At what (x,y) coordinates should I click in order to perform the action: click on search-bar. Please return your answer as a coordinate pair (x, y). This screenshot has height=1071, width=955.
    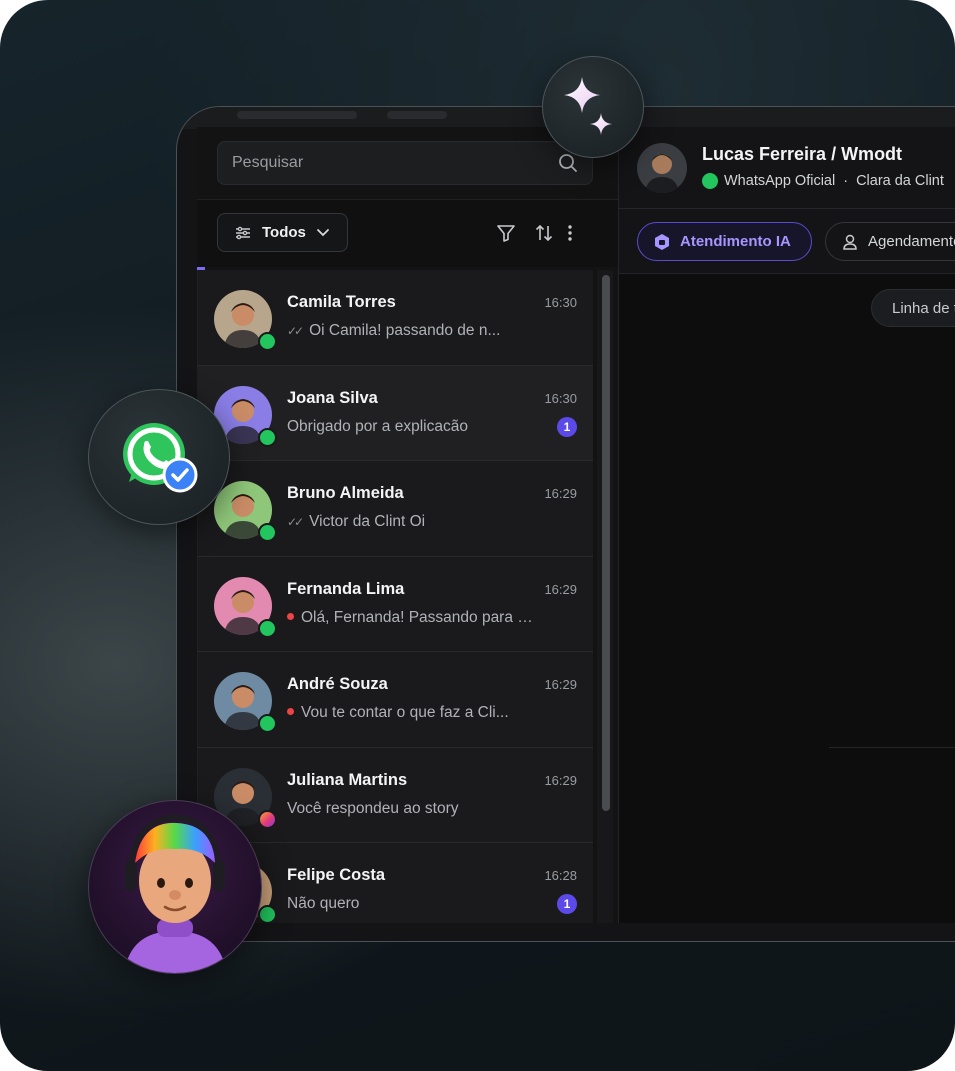
    Looking at the image, I should click on (405, 163).